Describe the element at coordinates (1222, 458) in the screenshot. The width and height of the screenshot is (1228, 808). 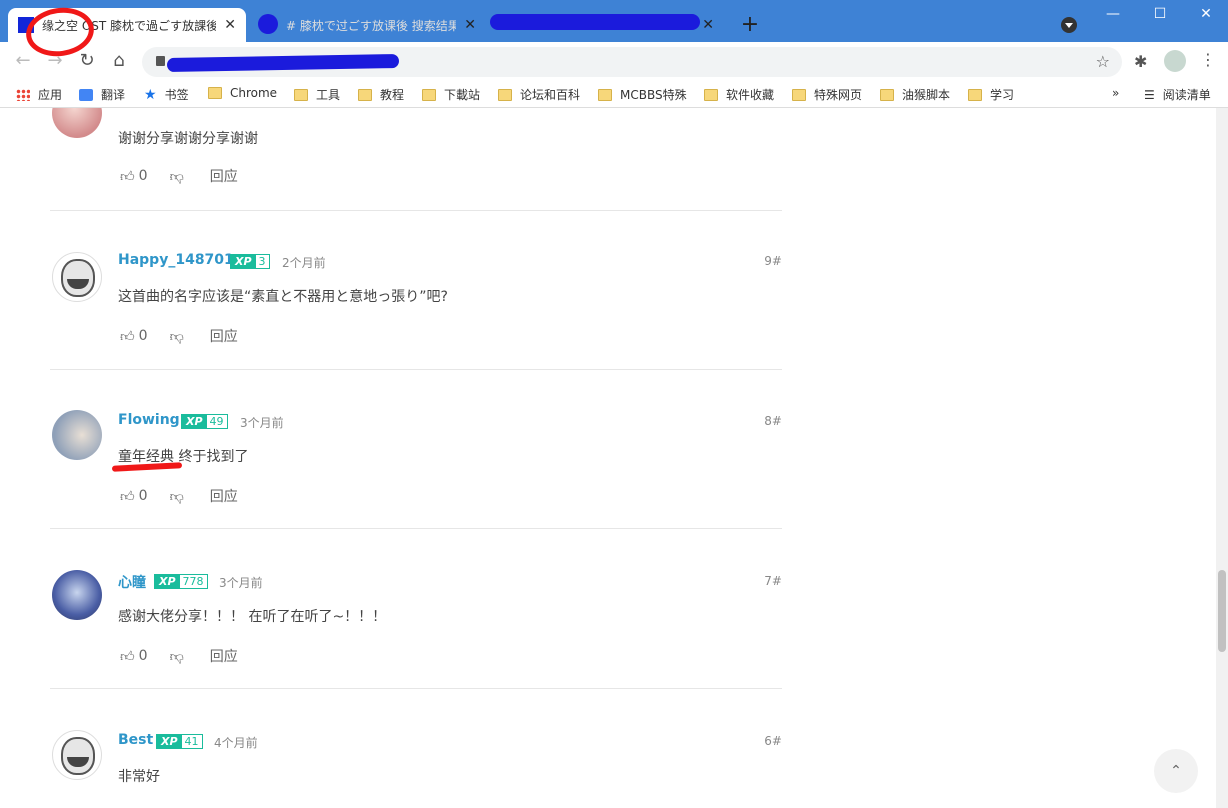
I see `page-scrollbar` at that location.